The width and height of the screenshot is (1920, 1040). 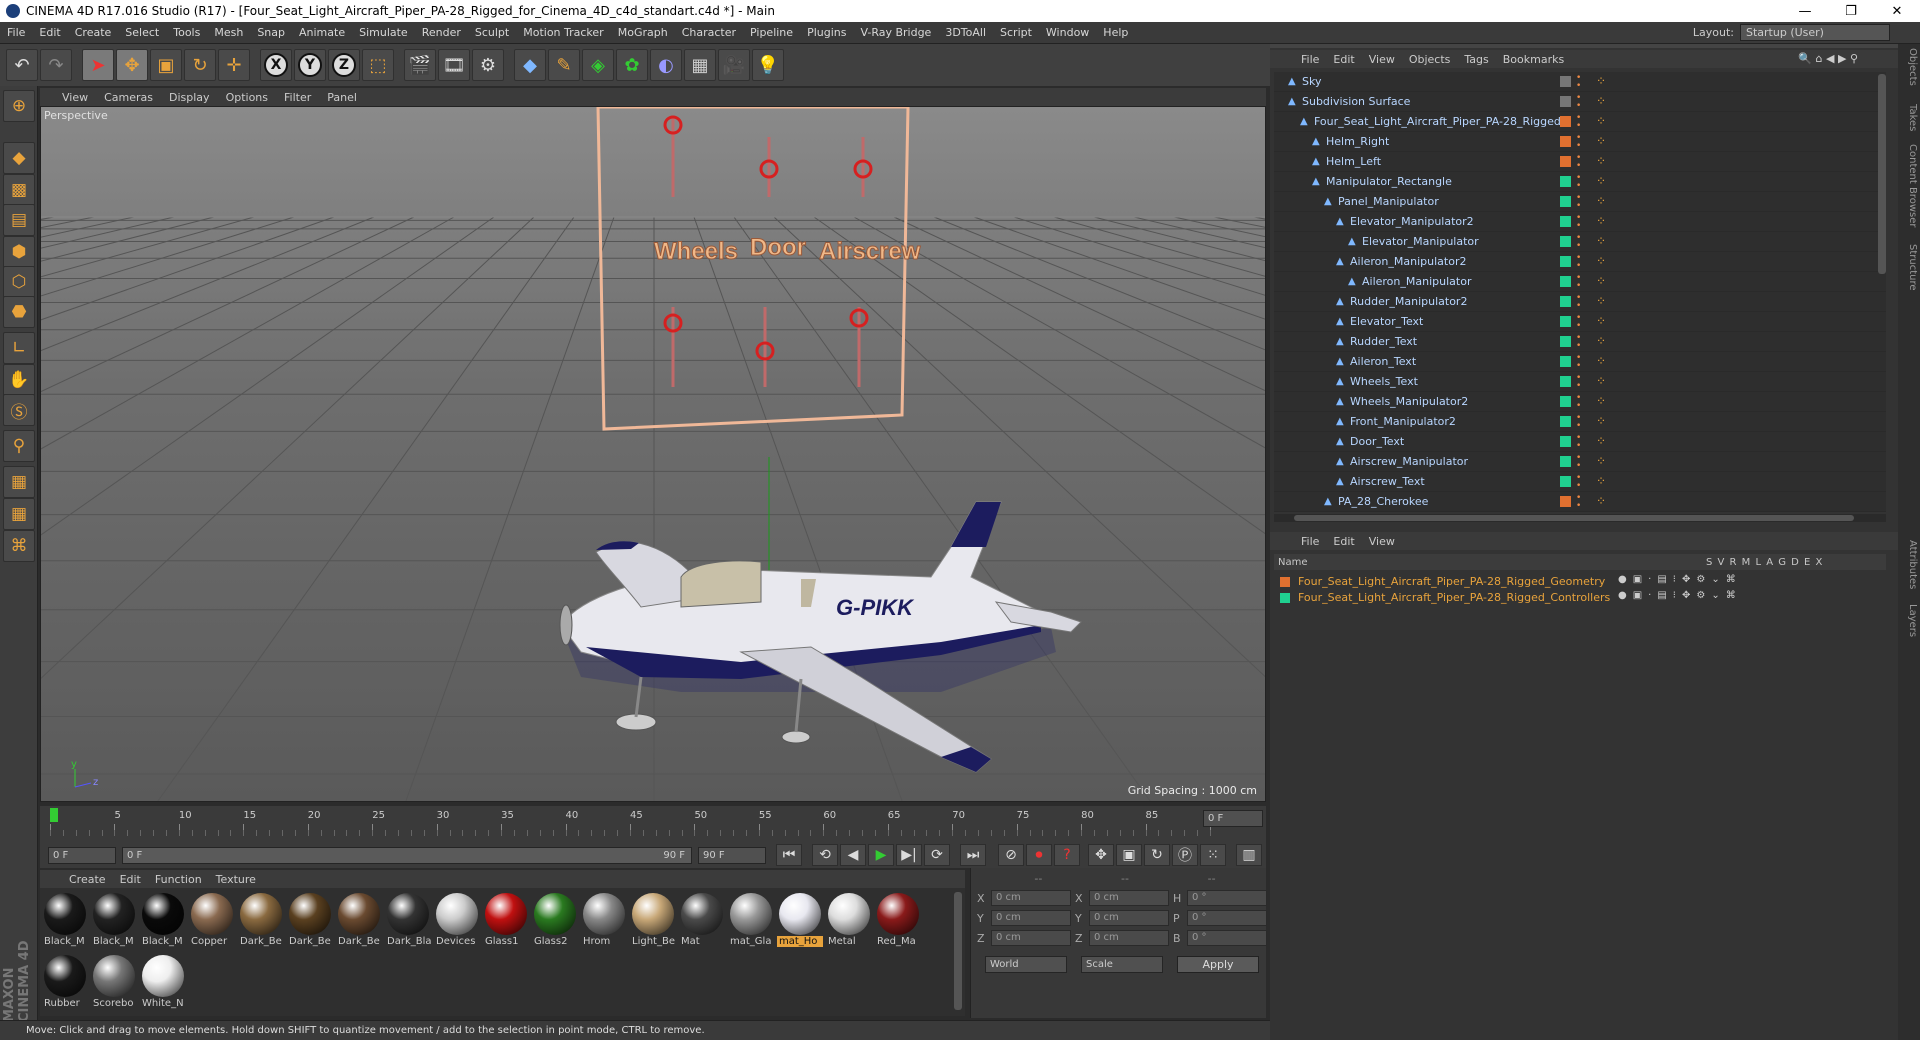 What do you see at coordinates (310, 921) in the screenshot?
I see `material-swatch: Dark_Be` at bounding box center [310, 921].